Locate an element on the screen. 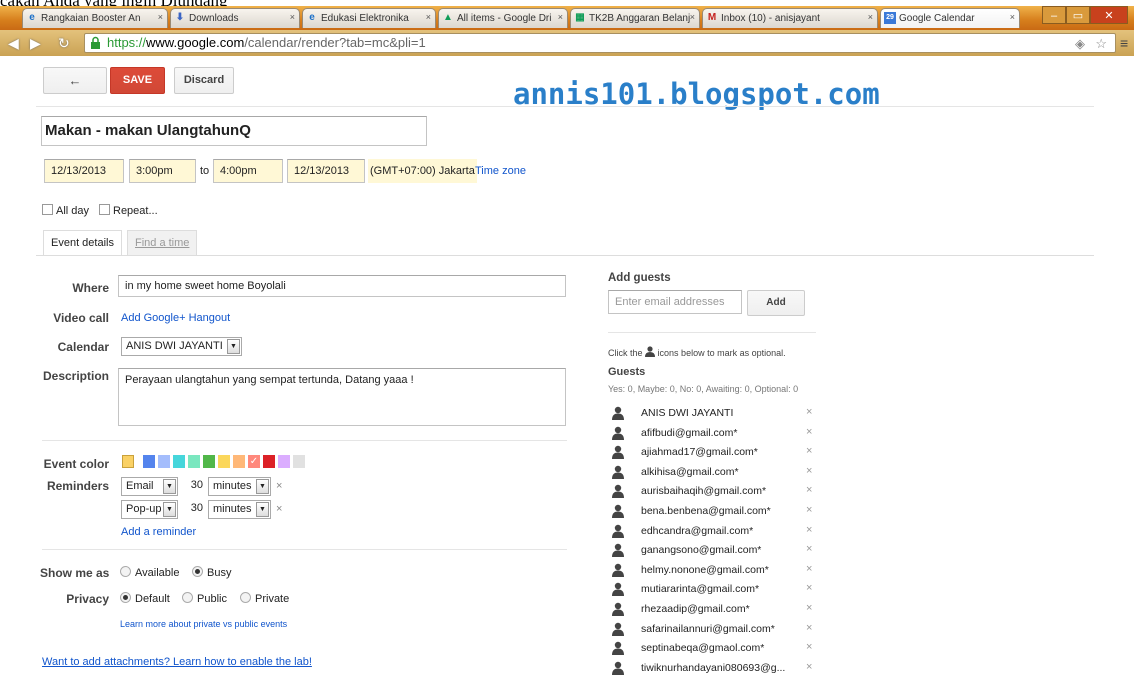  browser-tab: e Edukasi Elektronika × is located at coordinates (369, 18).